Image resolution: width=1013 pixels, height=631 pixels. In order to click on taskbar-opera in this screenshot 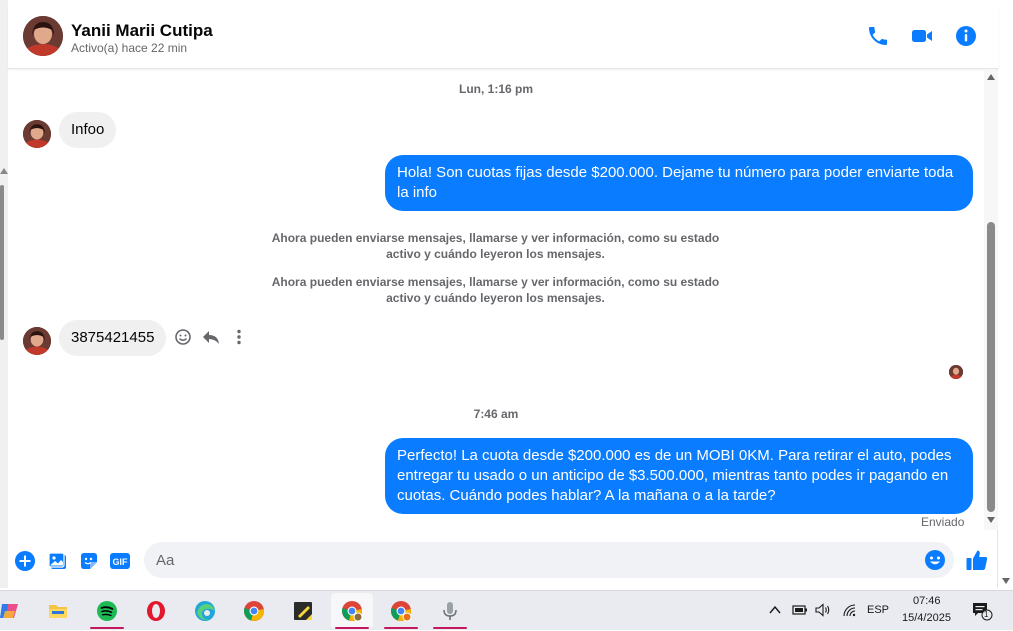, I will do `click(156, 611)`.